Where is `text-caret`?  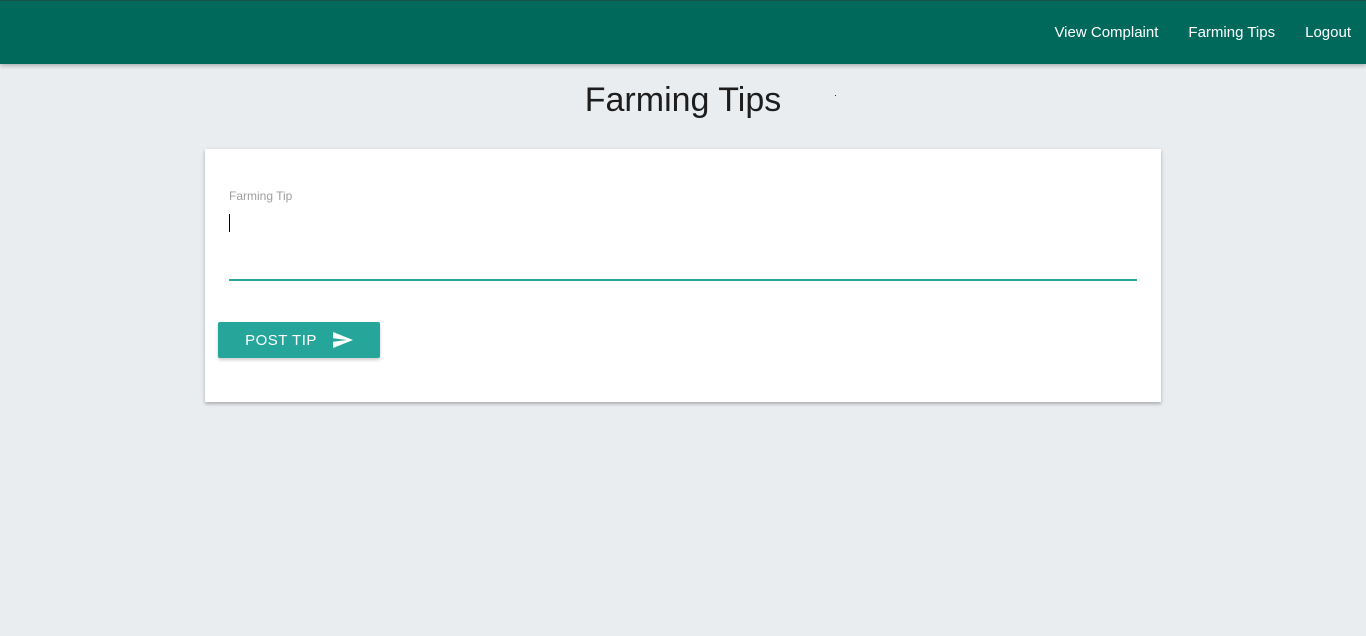
text-caret is located at coordinates (229, 223).